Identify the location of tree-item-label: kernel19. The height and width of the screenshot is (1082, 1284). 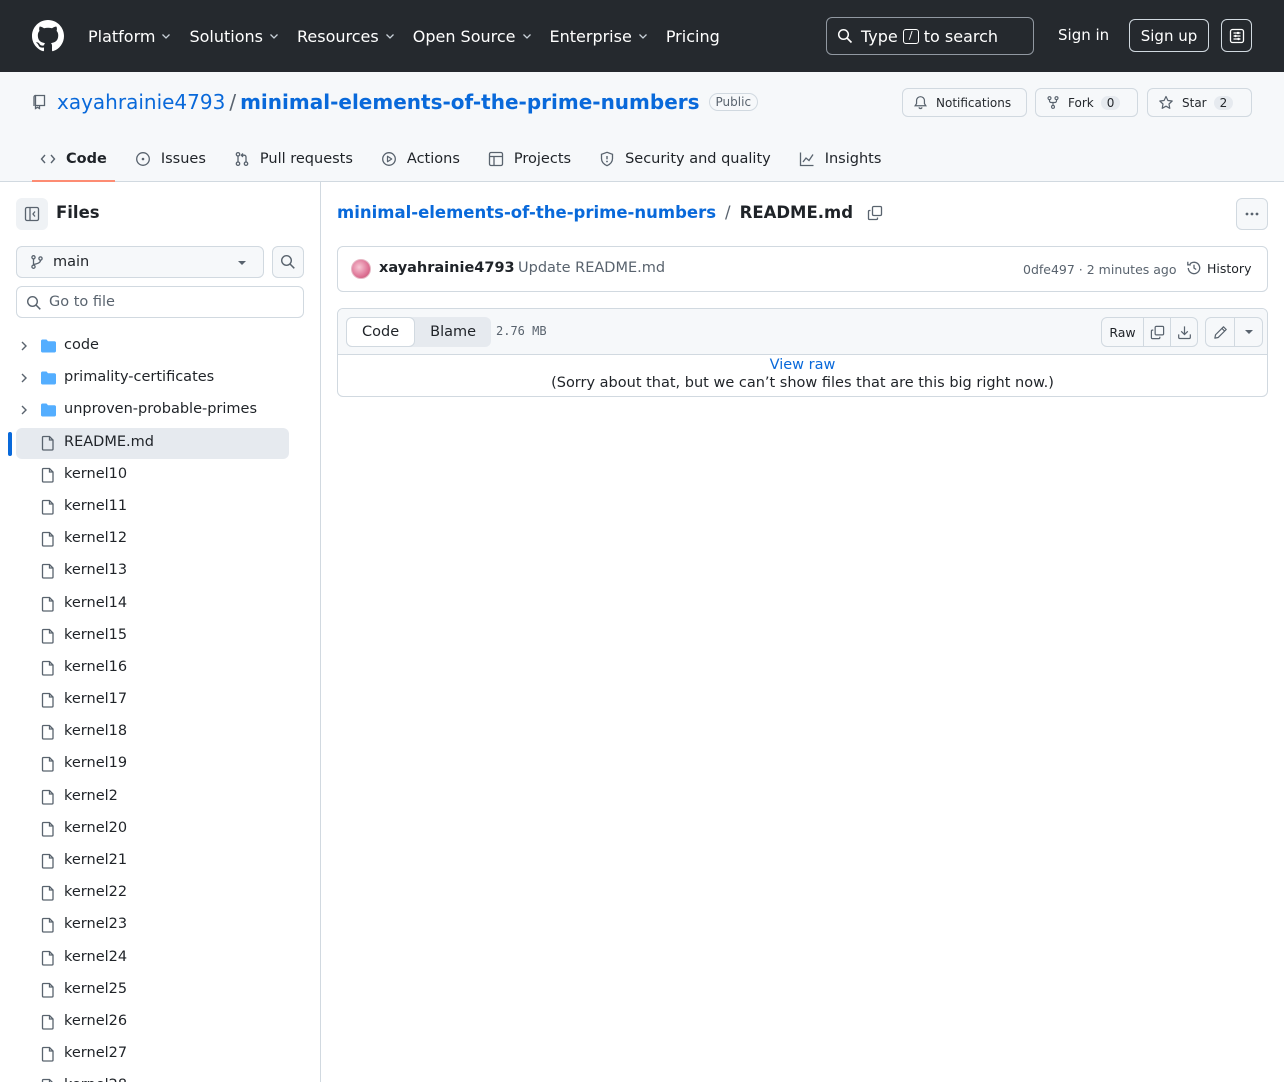
(96, 763).